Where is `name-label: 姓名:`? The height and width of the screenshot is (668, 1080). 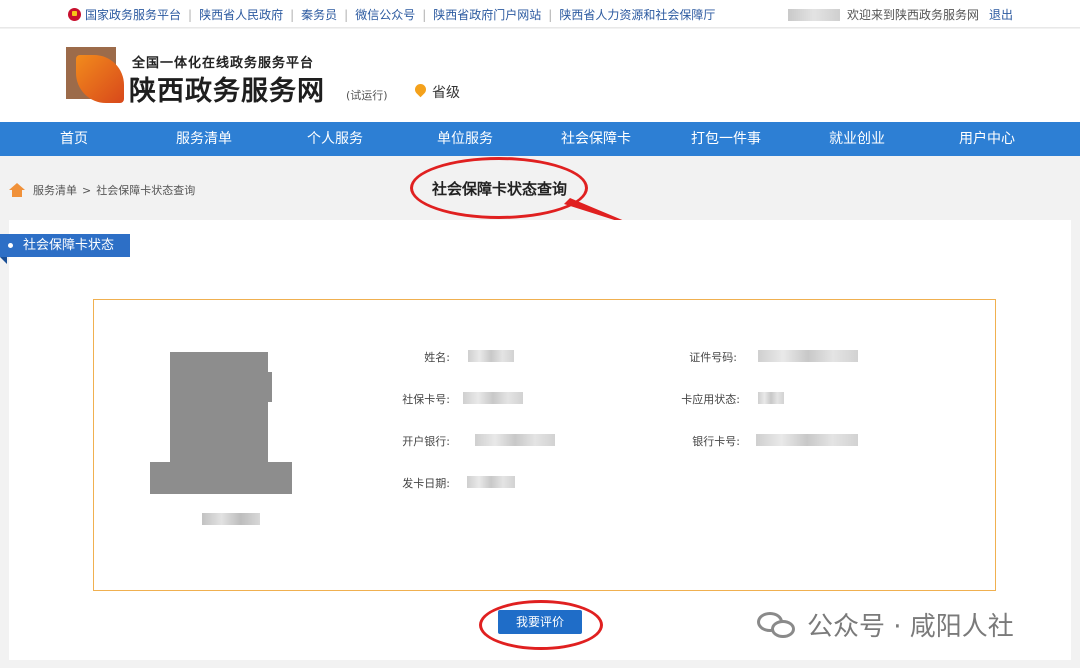
name-label: 姓名: is located at coordinates (437, 357).